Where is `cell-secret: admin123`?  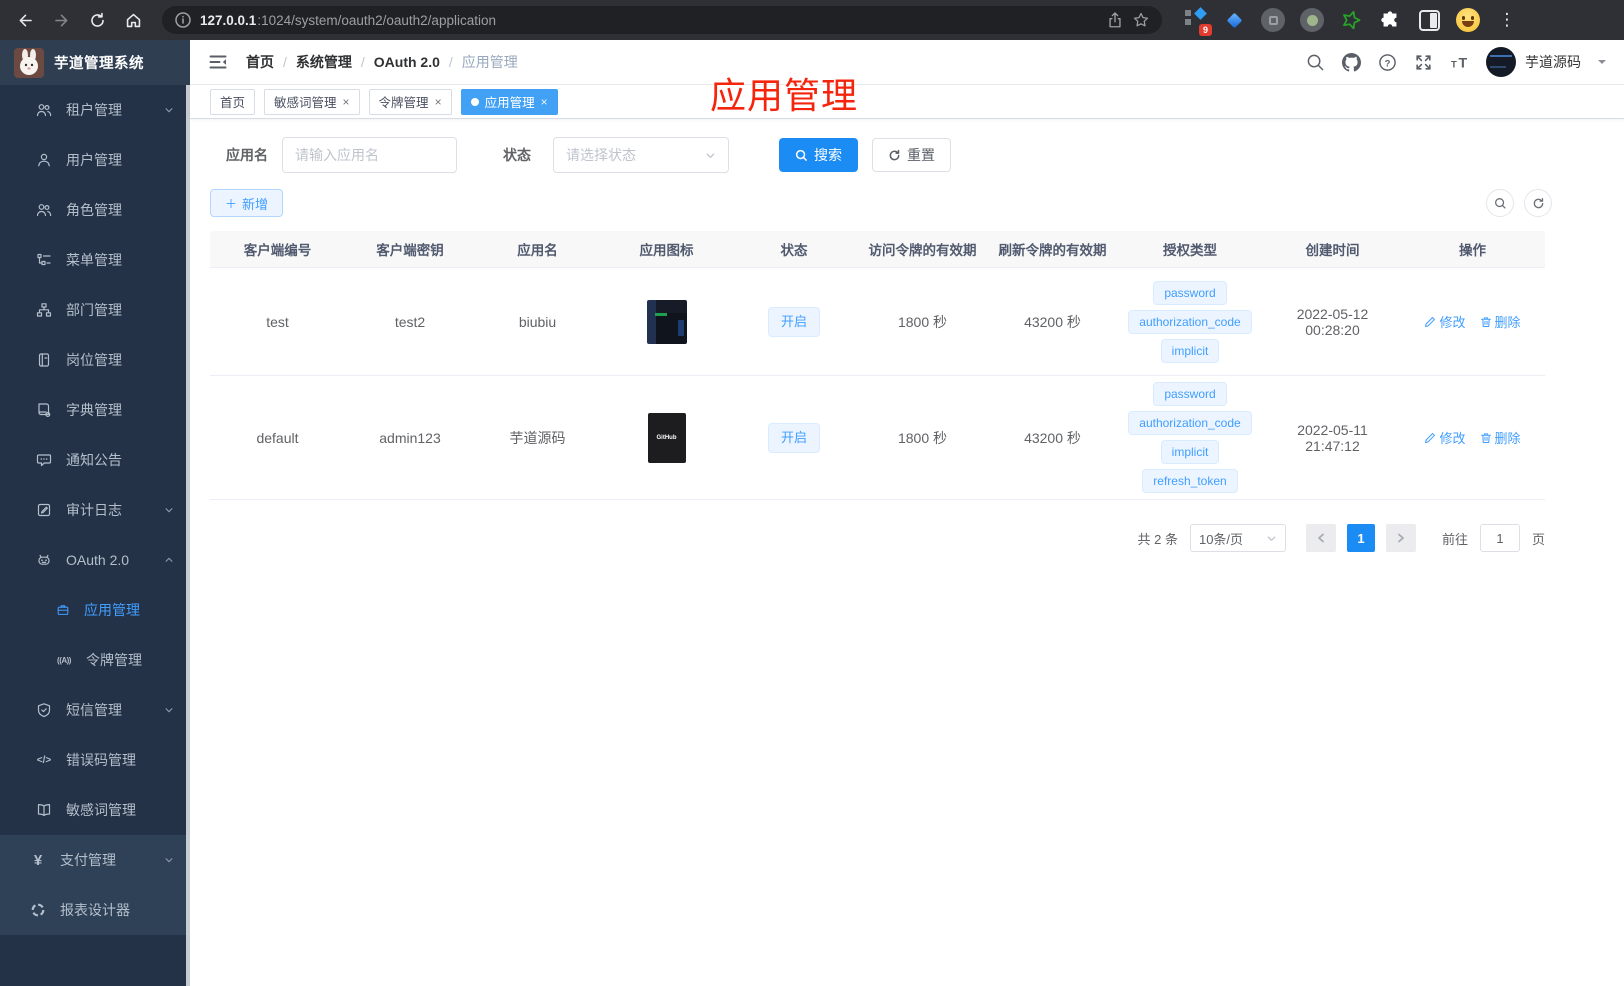 cell-secret: admin123 is located at coordinates (410, 437).